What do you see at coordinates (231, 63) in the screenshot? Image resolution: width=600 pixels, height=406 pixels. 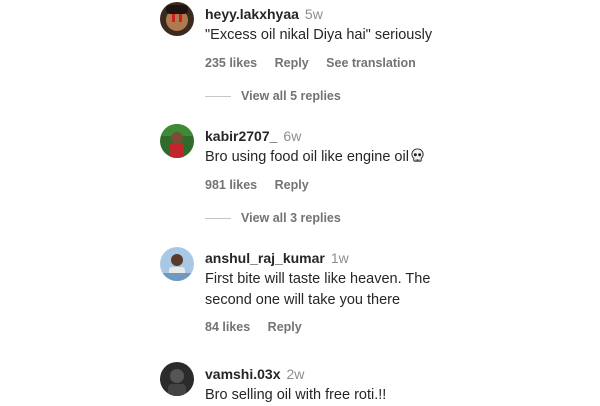 I see `likes-count: 235 likes` at bounding box center [231, 63].